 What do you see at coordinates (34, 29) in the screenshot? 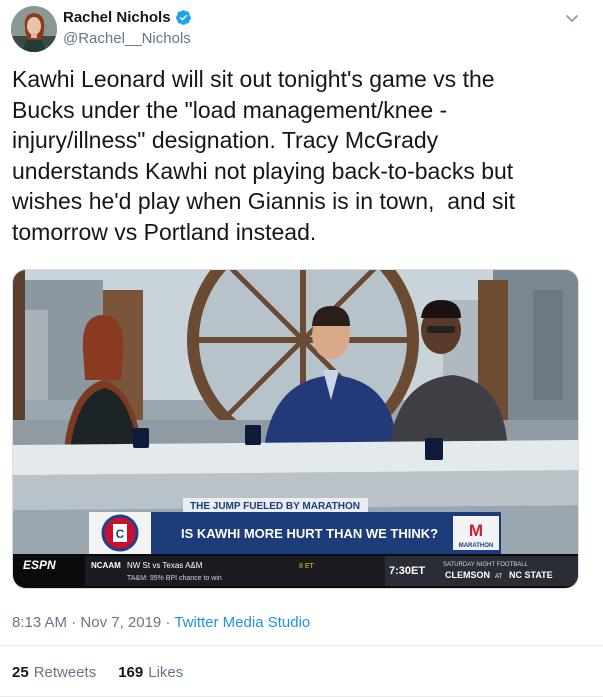
I see `avatar` at bounding box center [34, 29].